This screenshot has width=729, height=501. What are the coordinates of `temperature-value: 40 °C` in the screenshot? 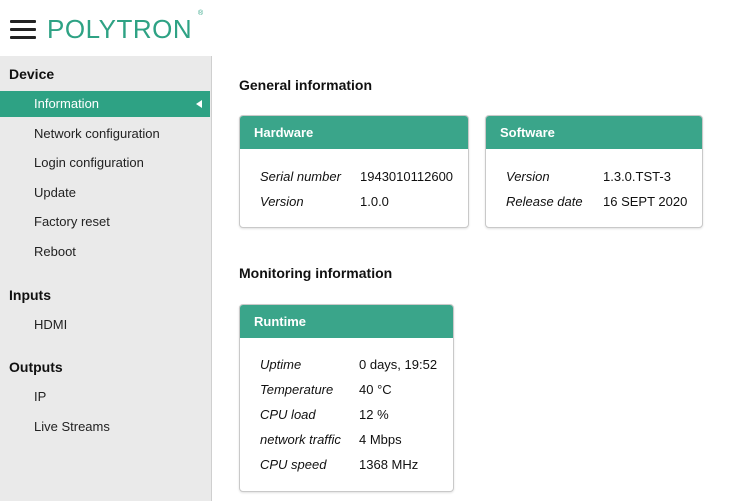 It's located at (375, 389).